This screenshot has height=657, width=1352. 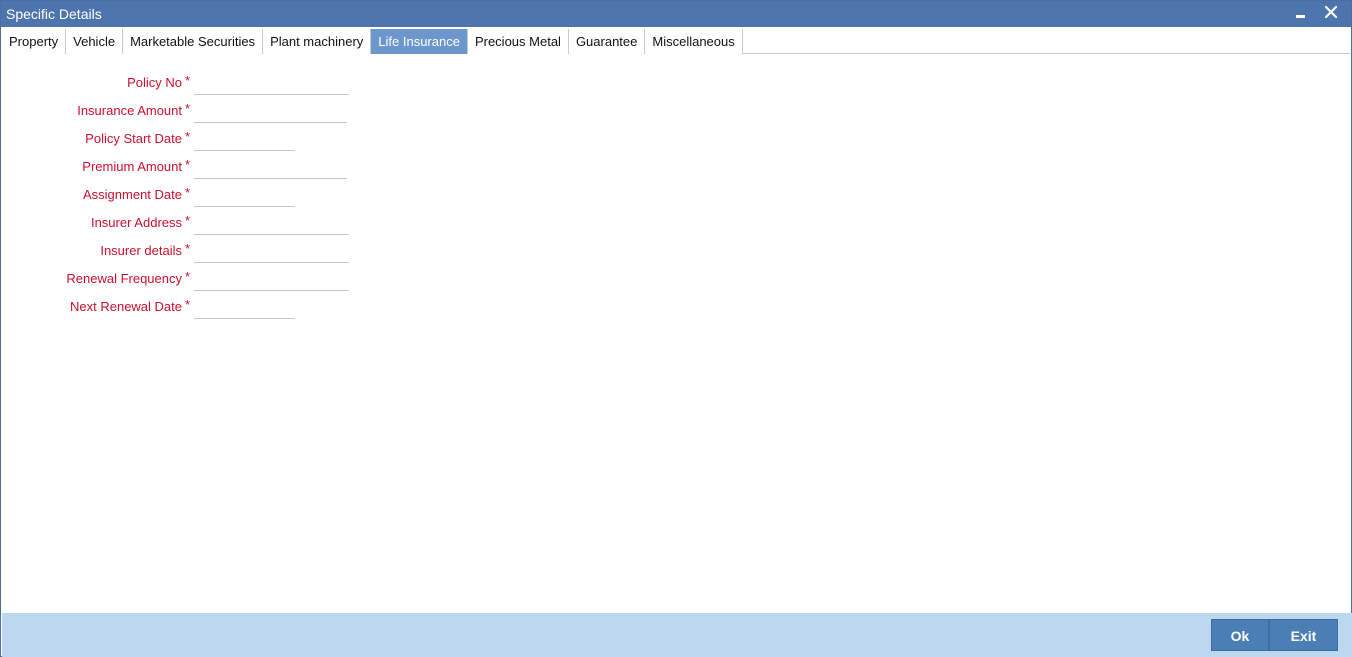 What do you see at coordinates (271, 83) in the screenshot?
I see `policy-no-input` at bounding box center [271, 83].